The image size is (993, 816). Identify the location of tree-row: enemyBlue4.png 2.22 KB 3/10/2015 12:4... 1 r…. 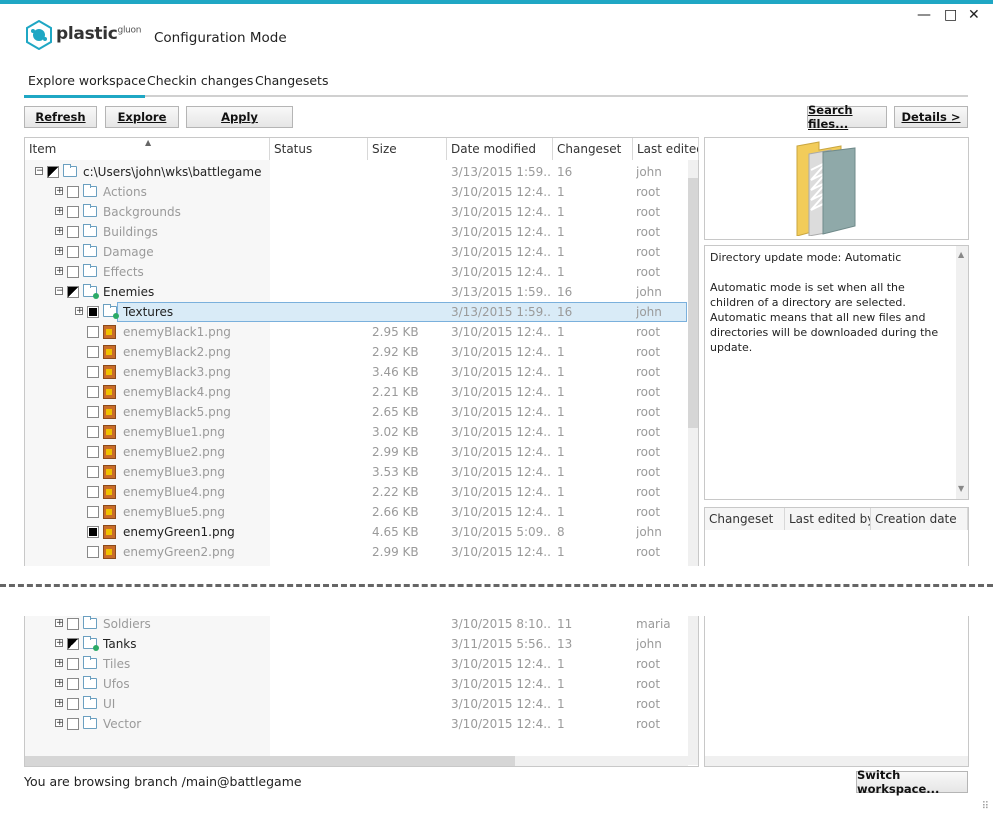
(356, 492).